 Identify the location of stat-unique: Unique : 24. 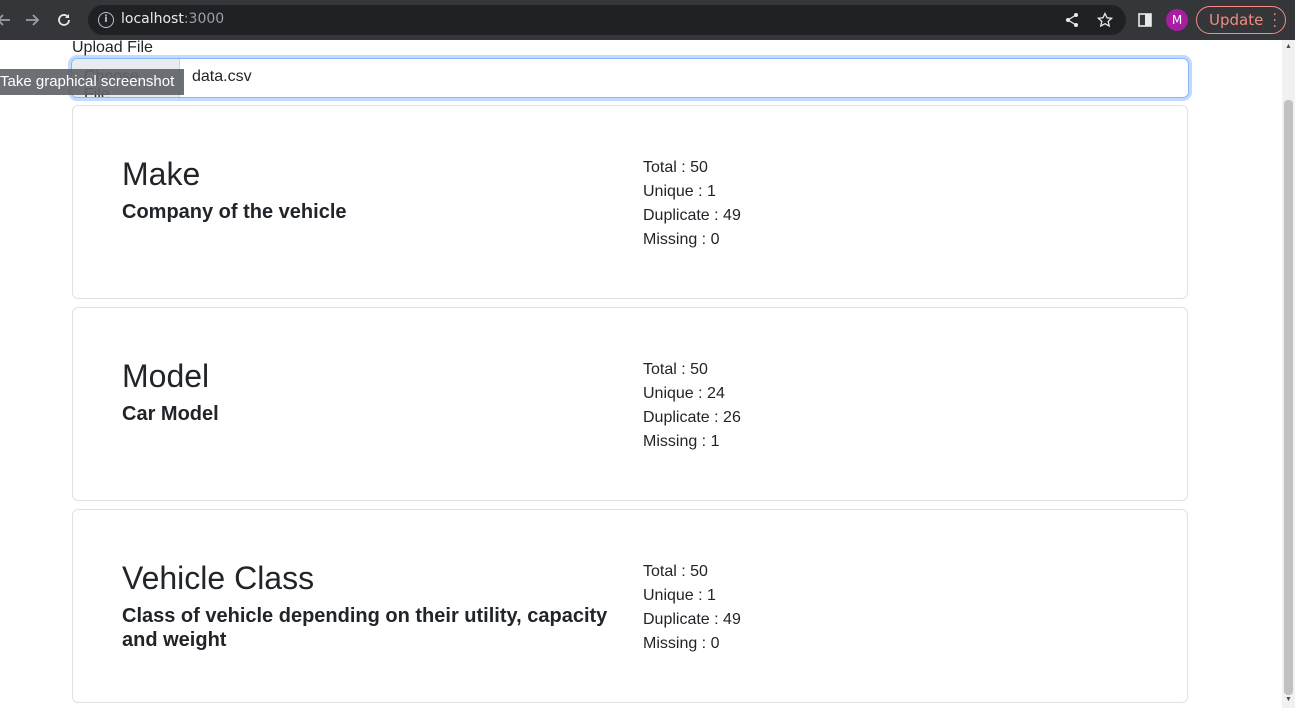
(684, 393).